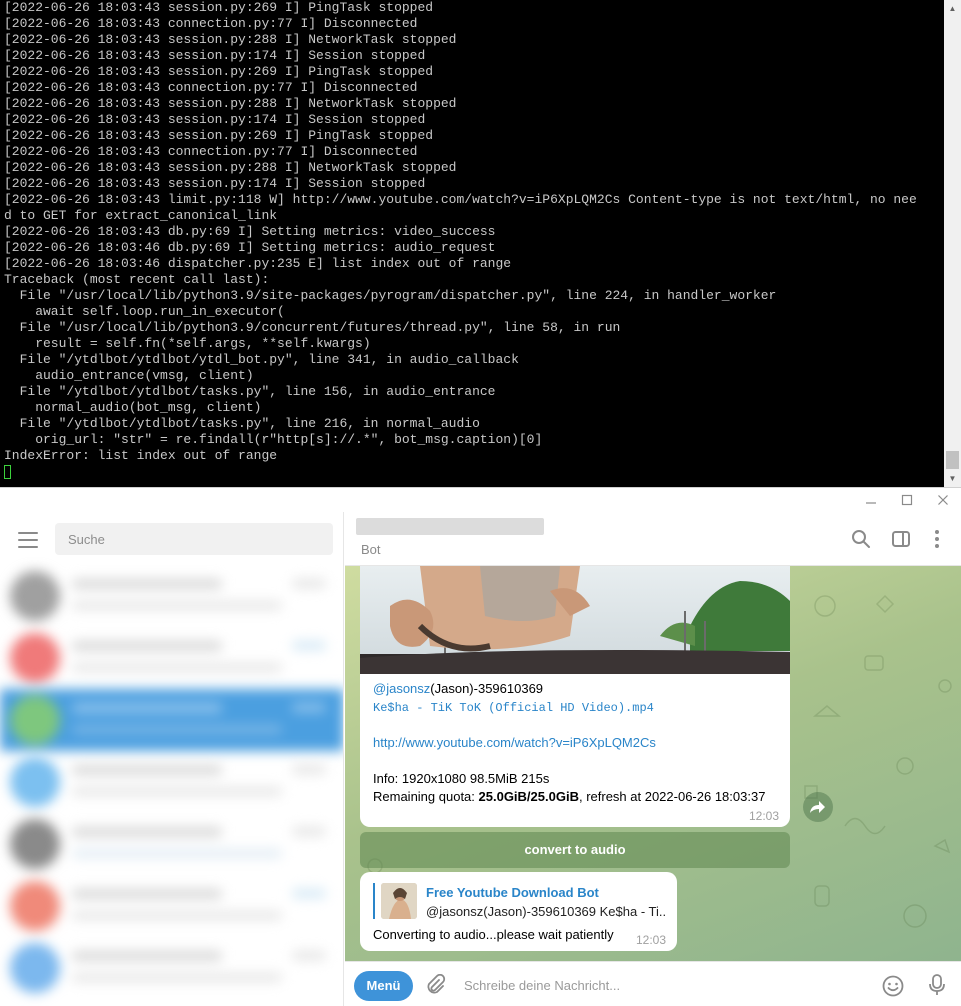  I want to click on paperclip-icon, so click(435, 985).